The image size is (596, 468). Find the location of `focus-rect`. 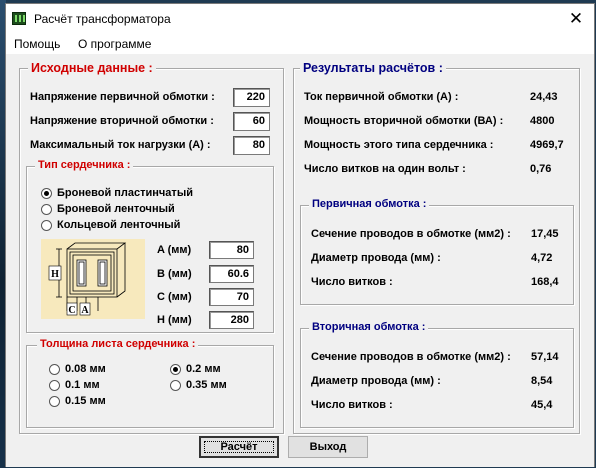

focus-rect is located at coordinates (239, 447).